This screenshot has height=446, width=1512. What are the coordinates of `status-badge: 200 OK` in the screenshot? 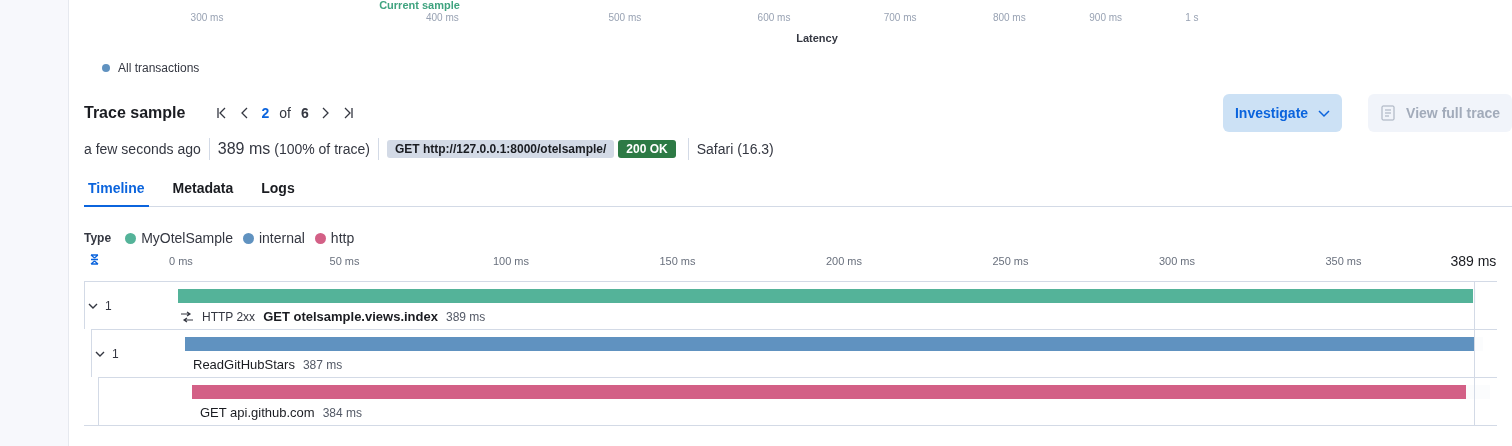 It's located at (647, 149).